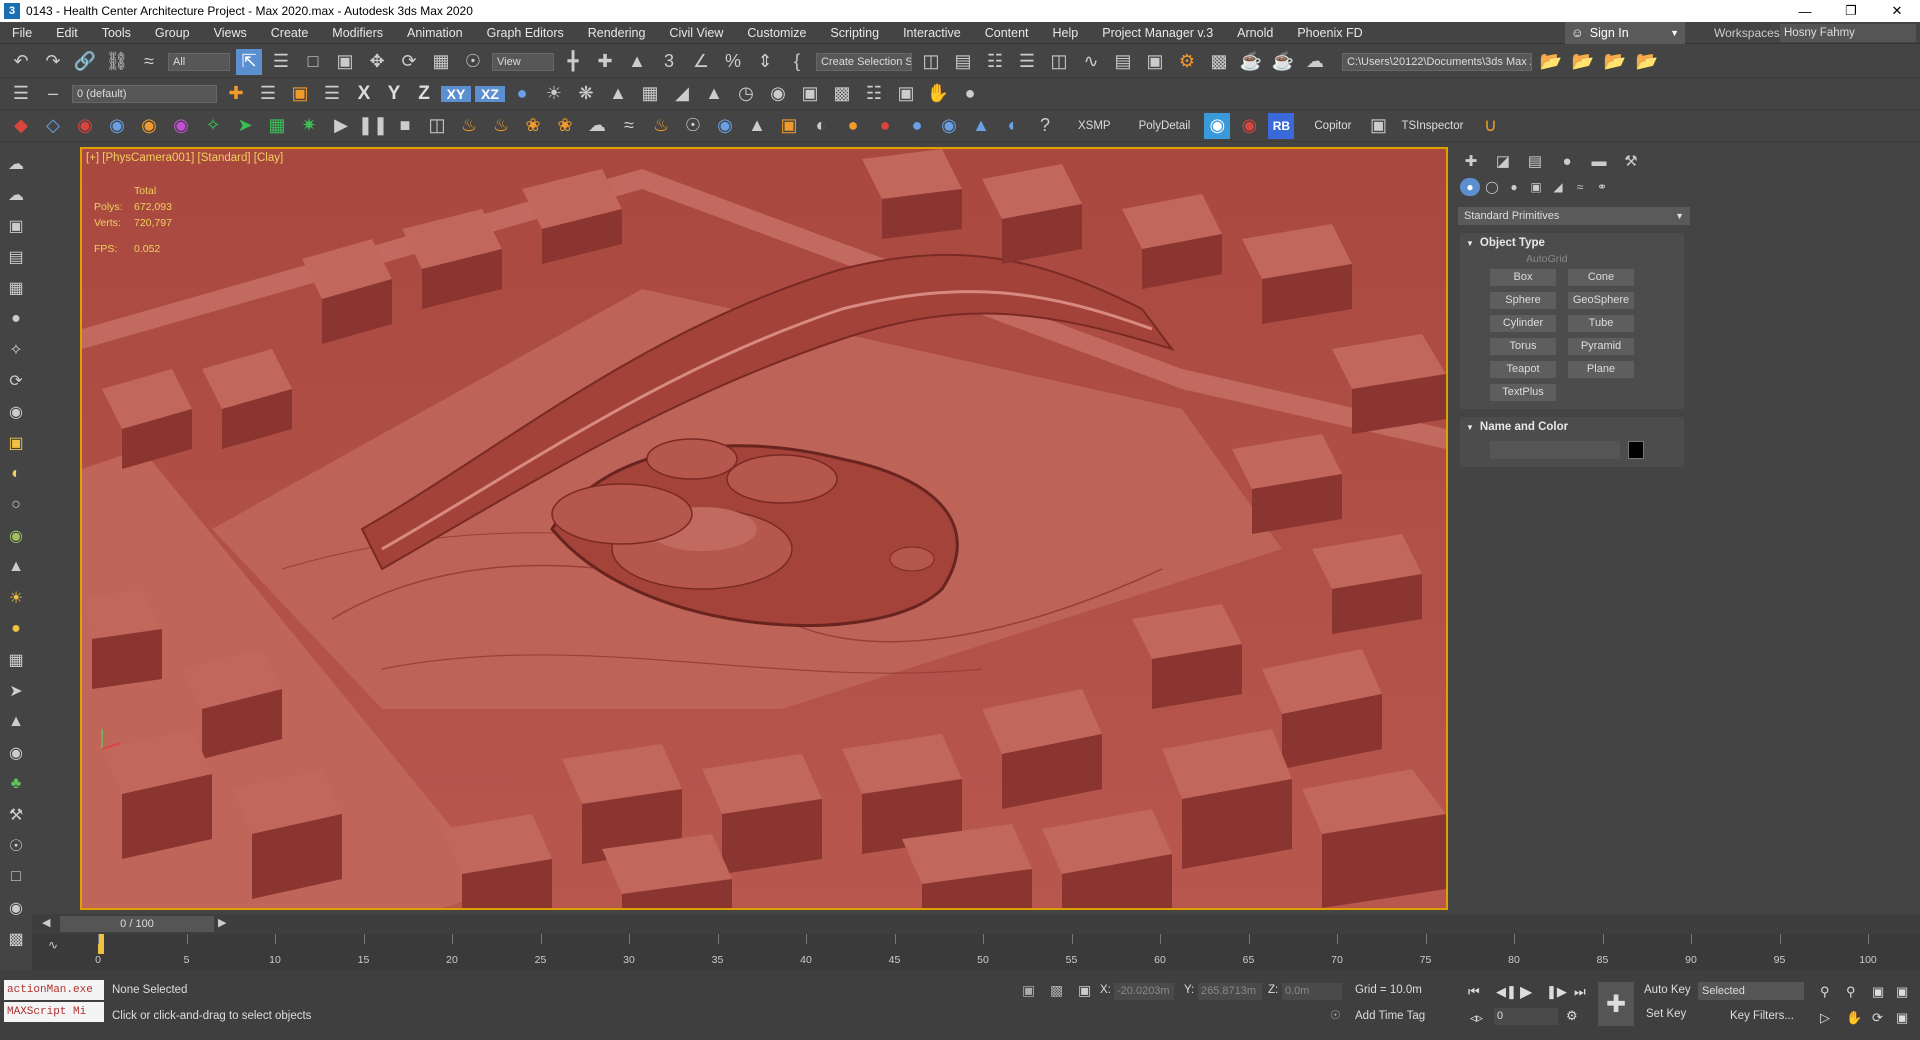  I want to click on sun-left-icon: ☀, so click(16, 598).